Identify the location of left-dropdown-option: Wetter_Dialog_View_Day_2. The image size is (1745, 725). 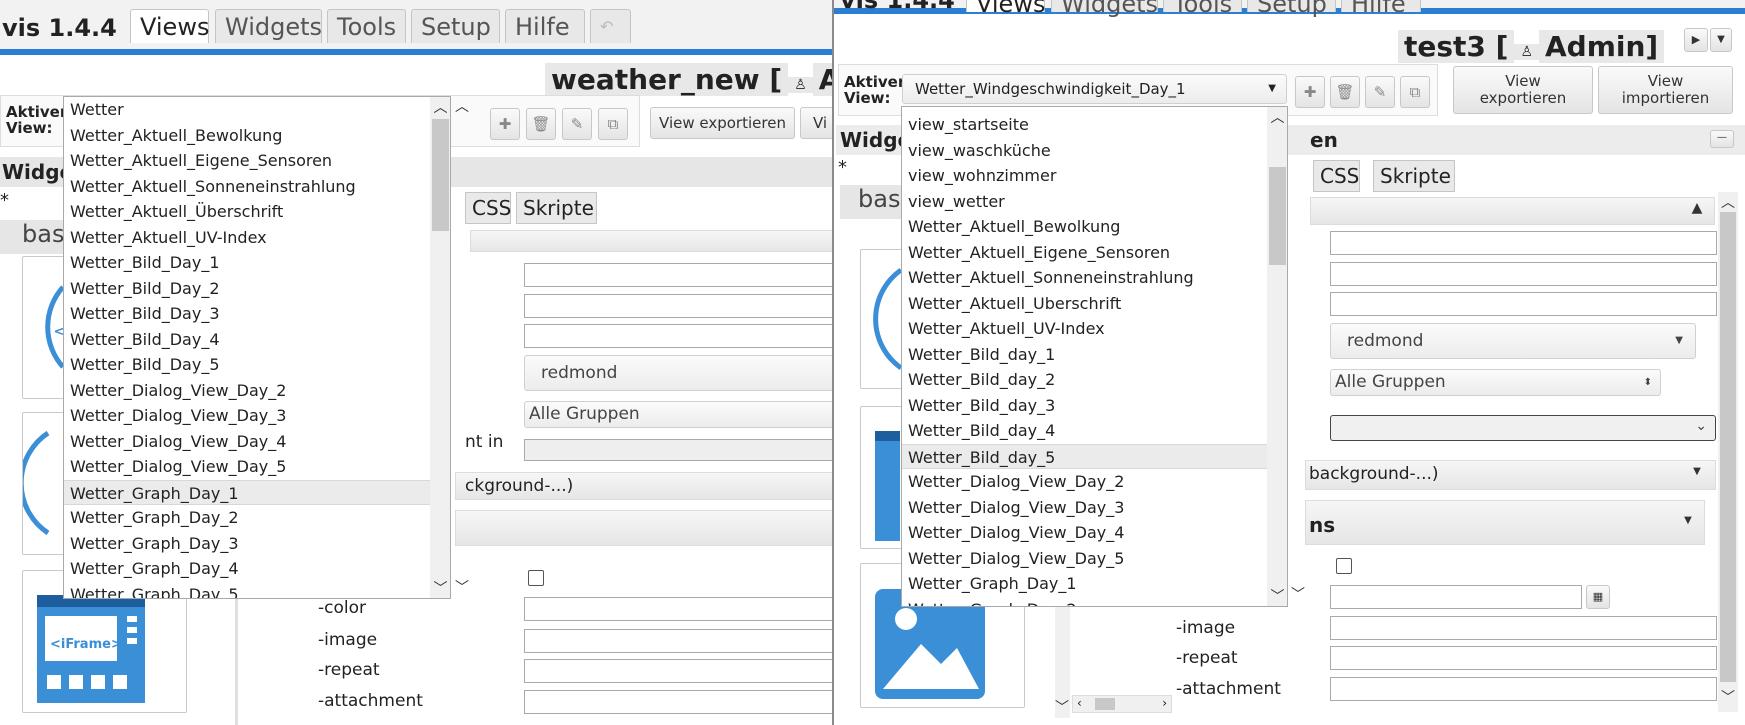
(247, 391).